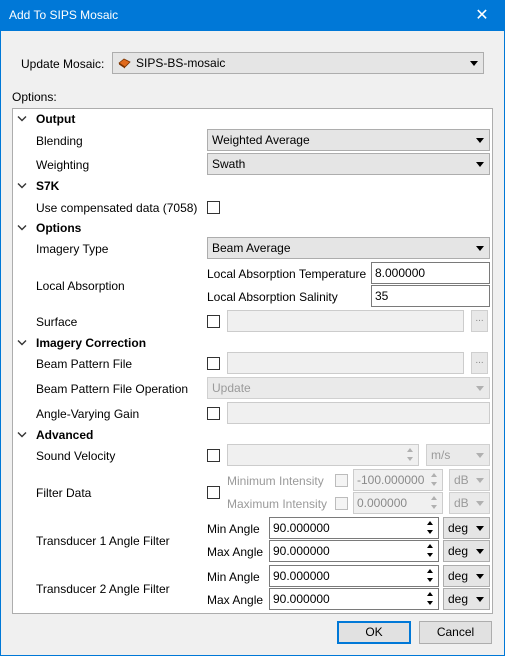 This screenshot has height=656, width=505. What do you see at coordinates (88, 414) in the screenshot?
I see `angle-varying-gain-label: Angle-Varying Gain` at bounding box center [88, 414].